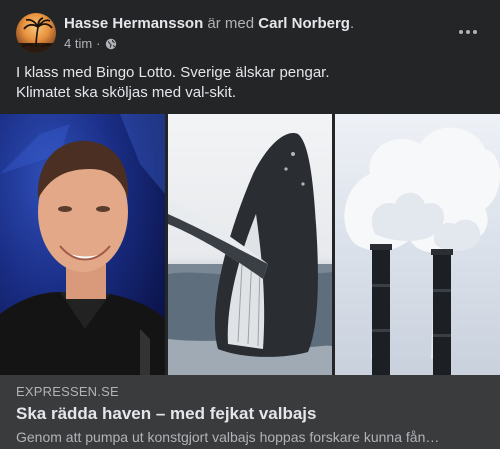 The width and height of the screenshot is (500, 449). I want to click on author-line-end: ., so click(352, 23).